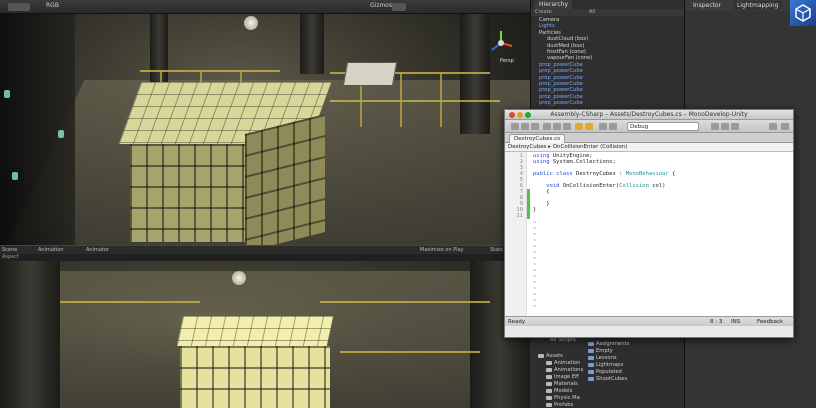 Image resolution: width=816 pixels, height=408 pixels. I want to click on scene-label: ShootCubes, so click(612, 379).